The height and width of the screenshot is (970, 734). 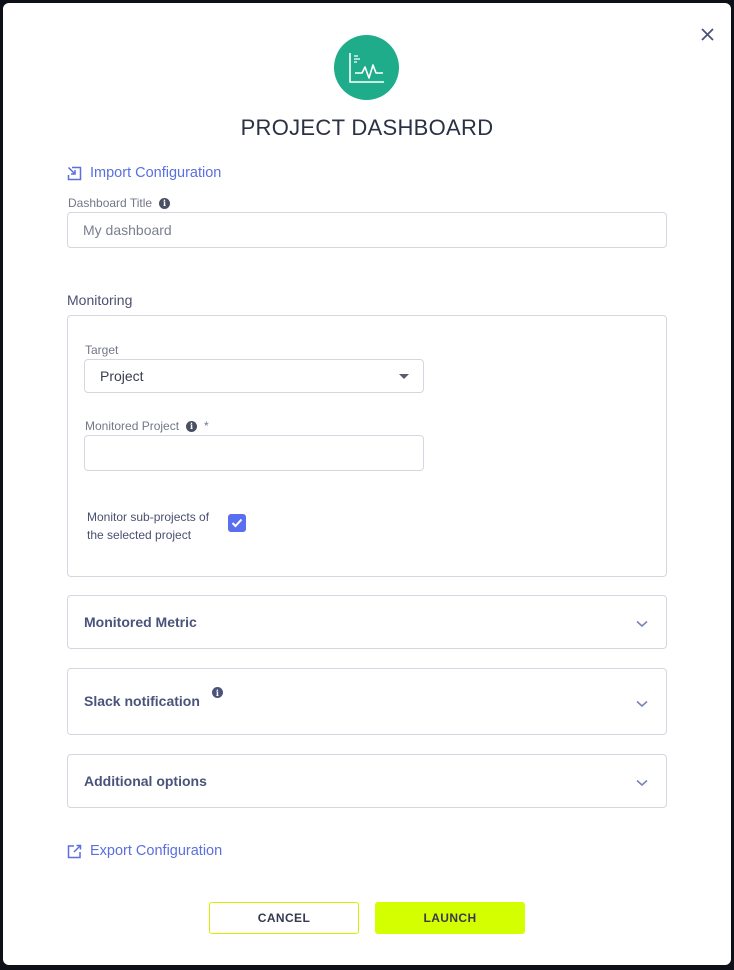 I want to click on monitoring-section-label: Monitoring, so click(x=100, y=300).